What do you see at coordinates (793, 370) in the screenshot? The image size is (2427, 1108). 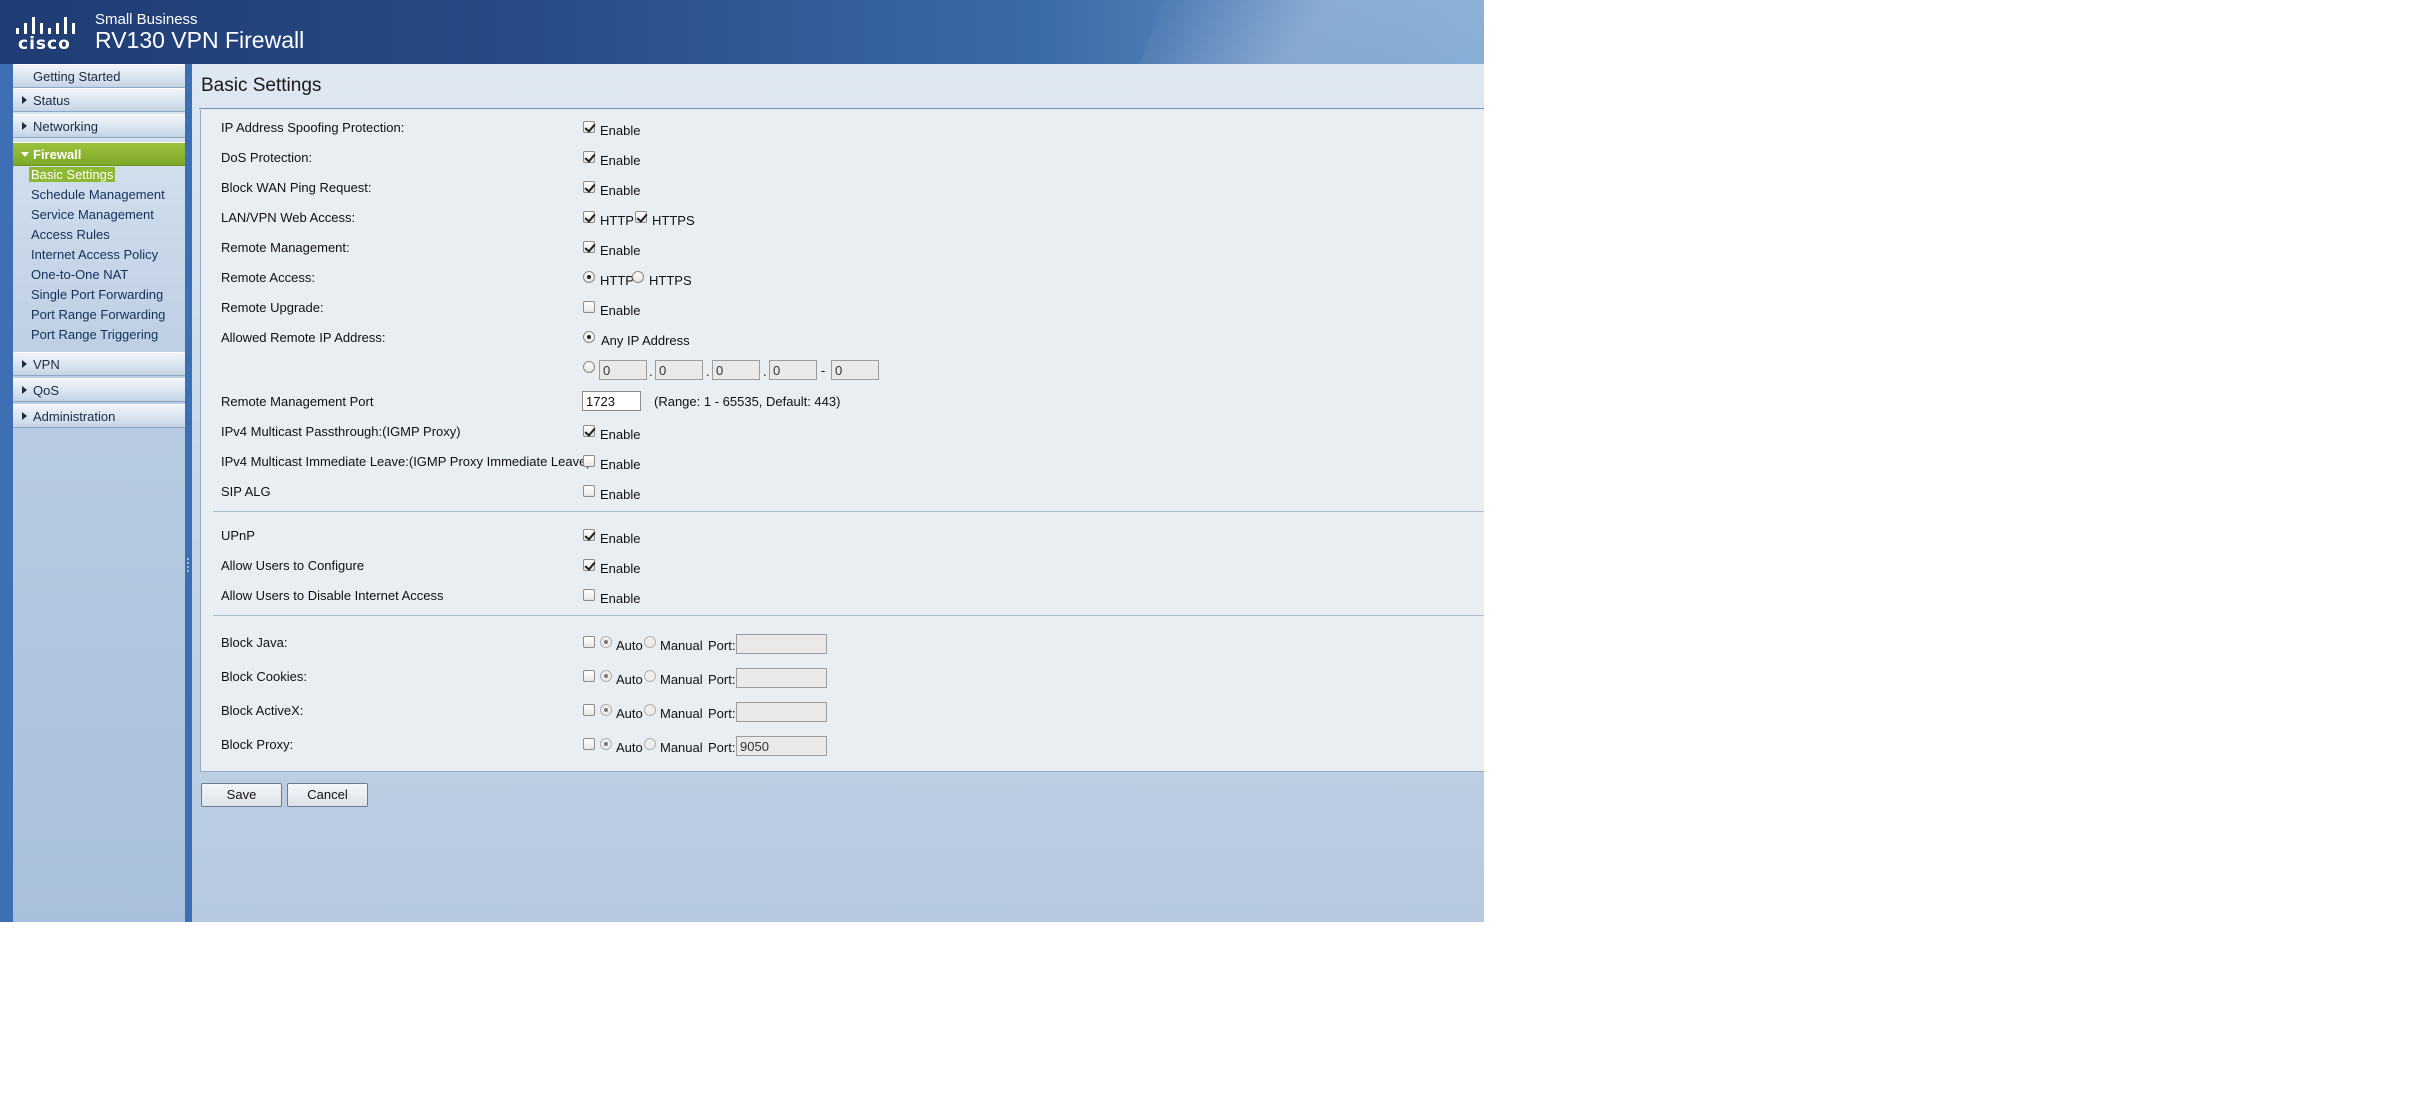 I see `ip-range-octet-4: 0` at bounding box center [793, 370].